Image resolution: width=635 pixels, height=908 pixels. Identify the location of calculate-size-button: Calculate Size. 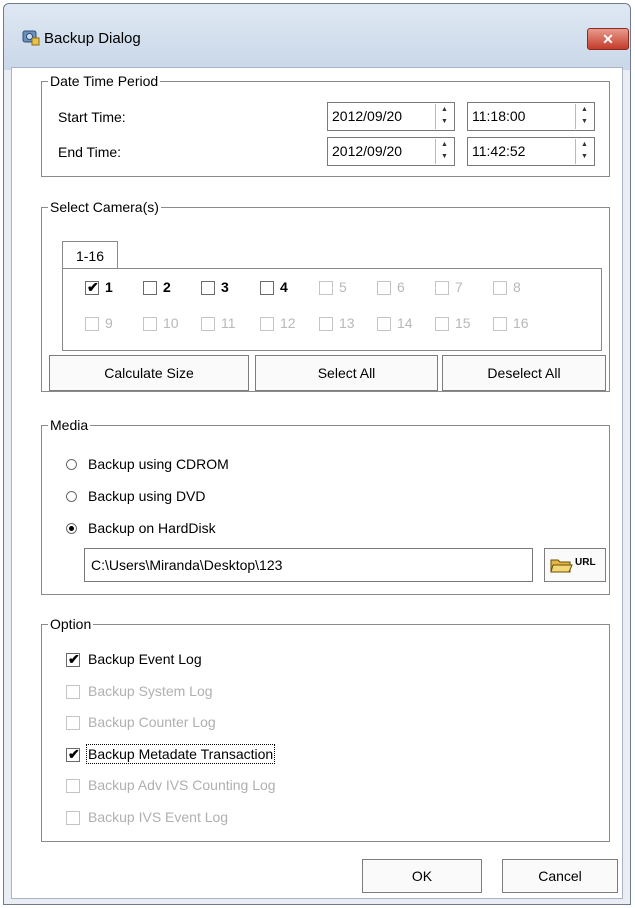
(149, 373).